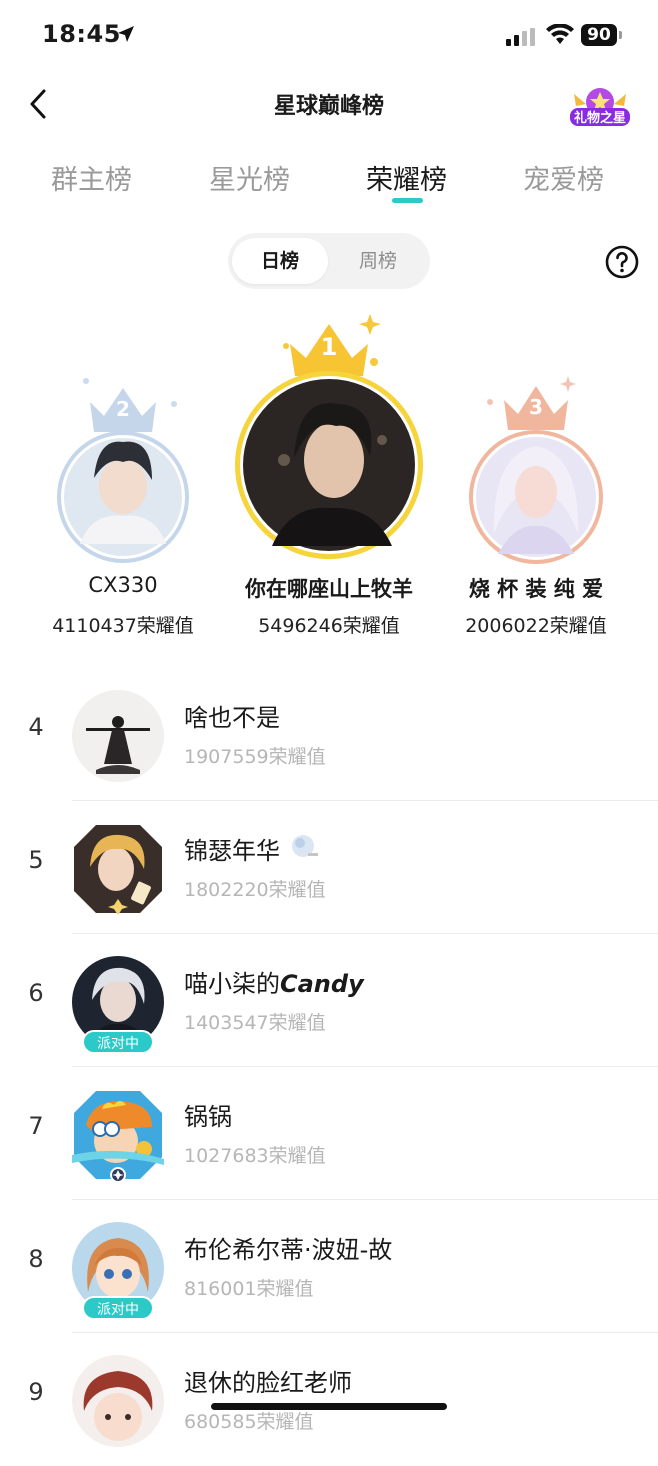 Image resolution: width=658 pixels, height=1466 pixels. I want to click on podium-second: 2, so click(123, 471).